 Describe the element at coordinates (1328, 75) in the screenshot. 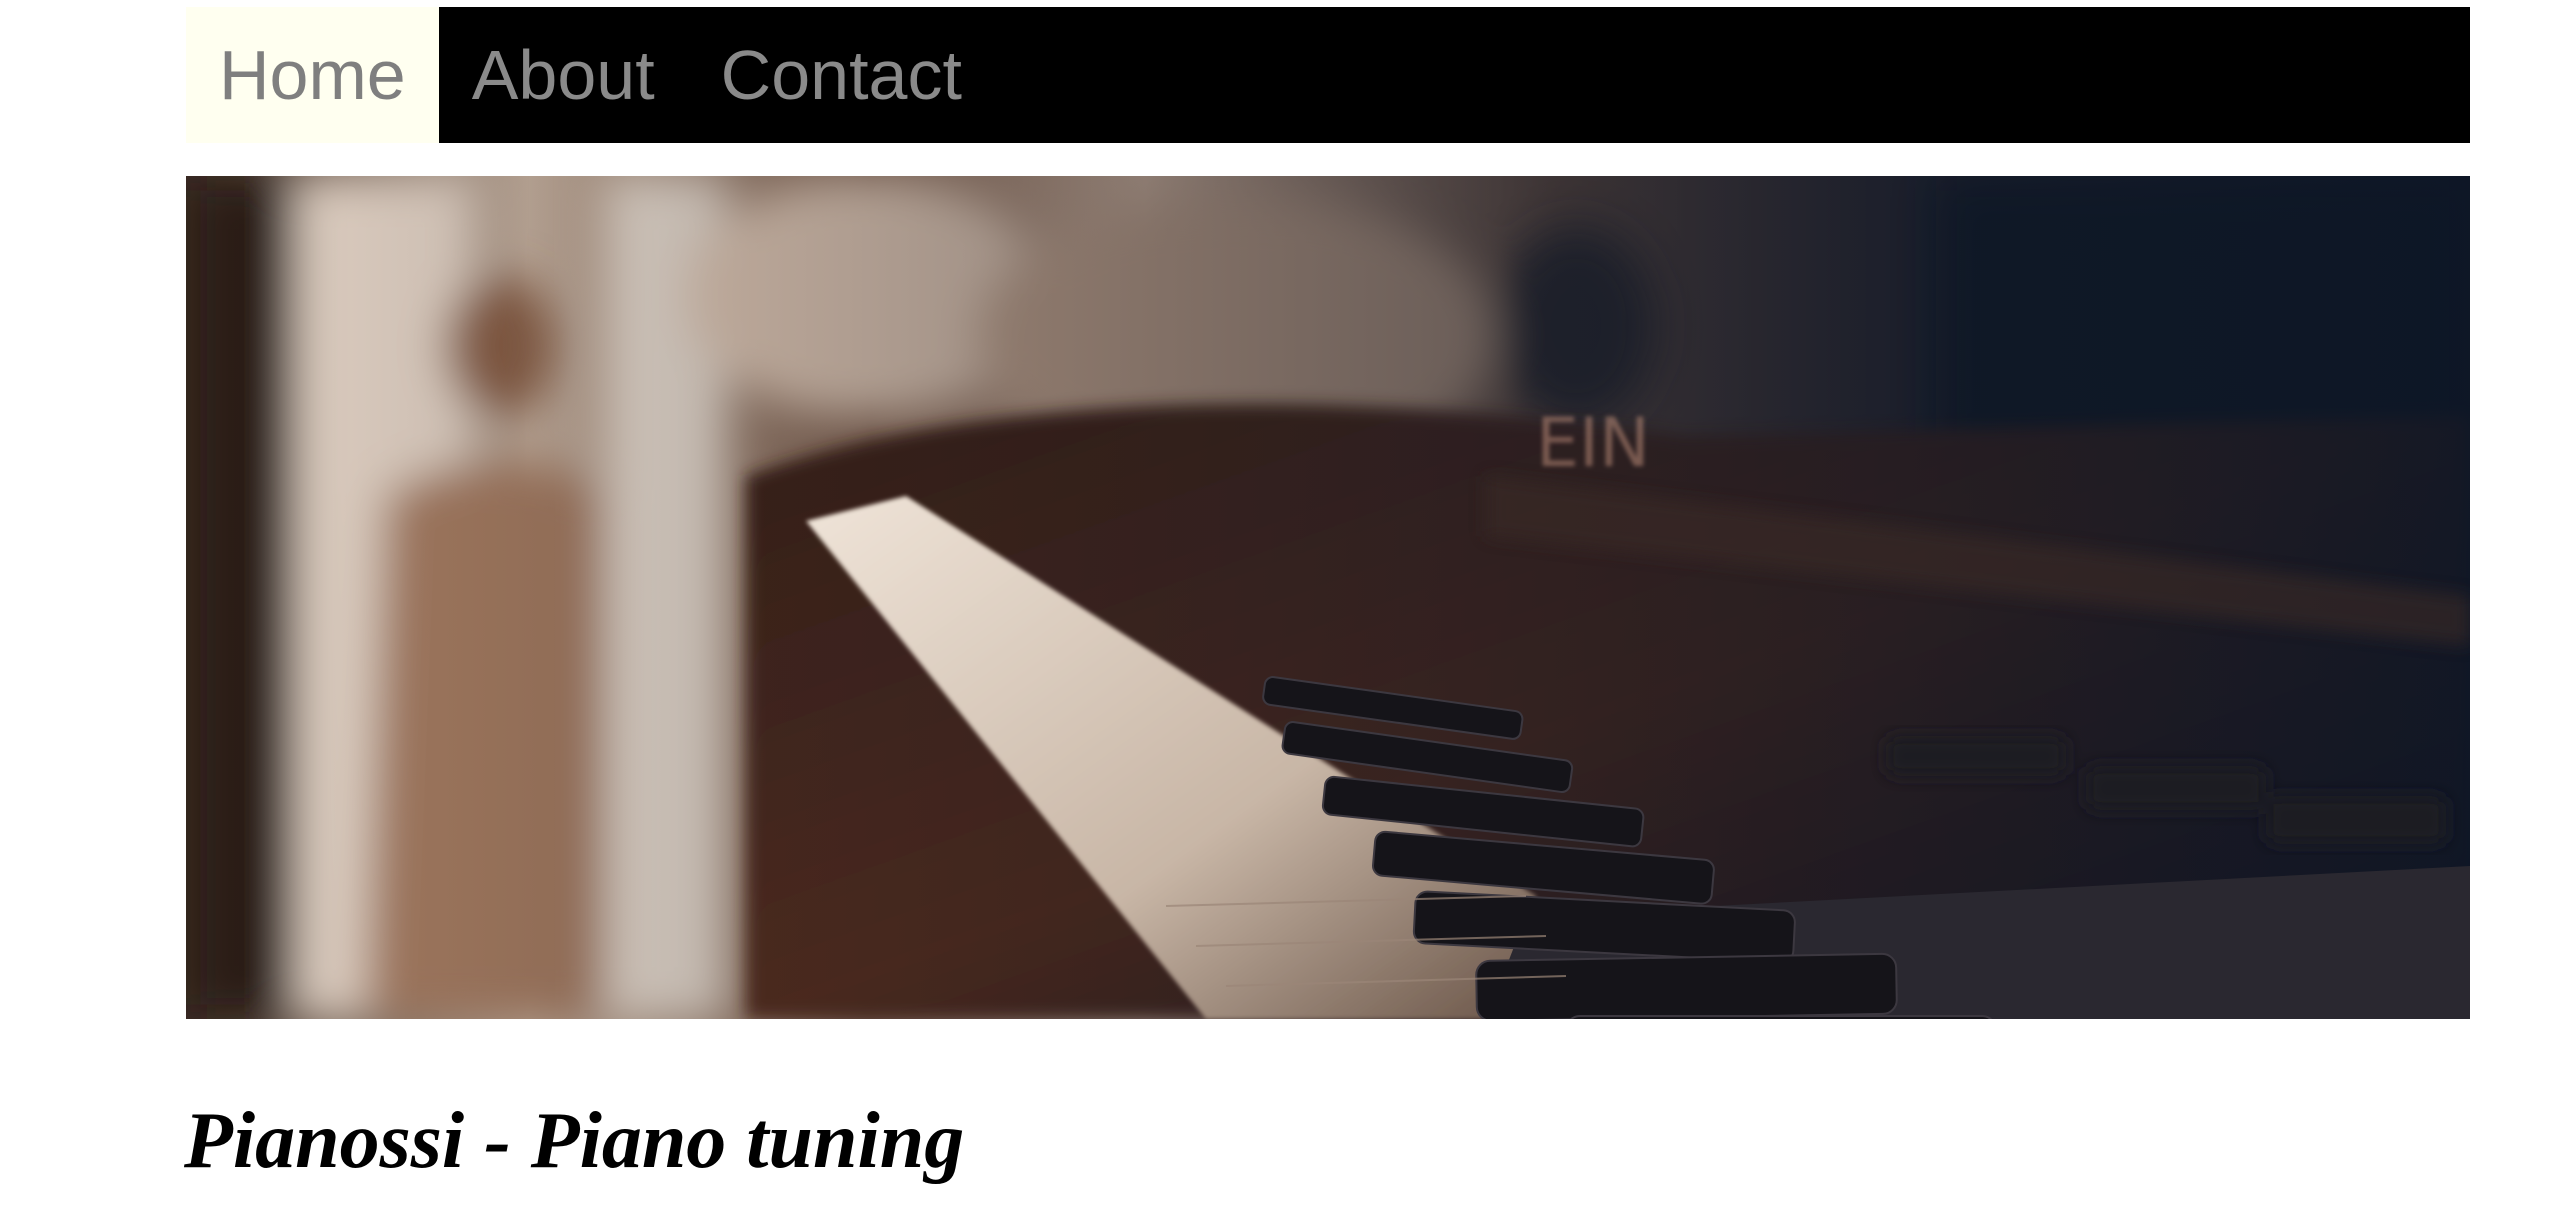

I see `top-navigation-bar: Home About Contact` at that location.